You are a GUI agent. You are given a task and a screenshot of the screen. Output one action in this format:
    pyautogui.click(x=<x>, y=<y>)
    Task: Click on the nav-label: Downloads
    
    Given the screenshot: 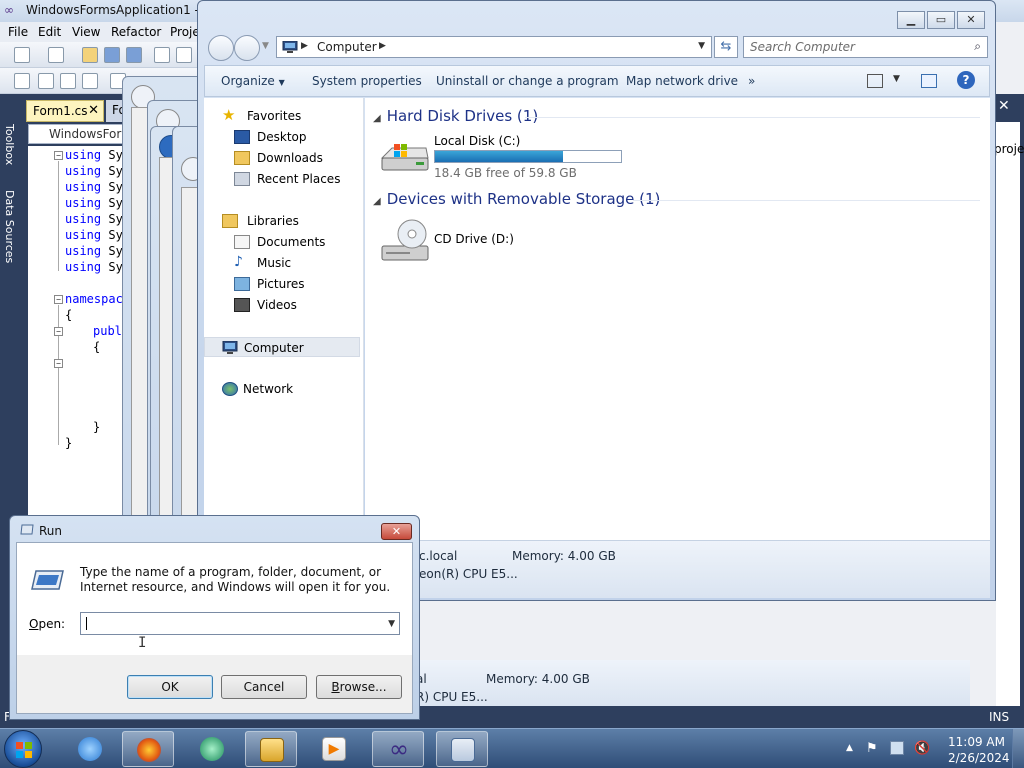 What is the action you would take?
    pyautogui.click(x=290, y=158)
    